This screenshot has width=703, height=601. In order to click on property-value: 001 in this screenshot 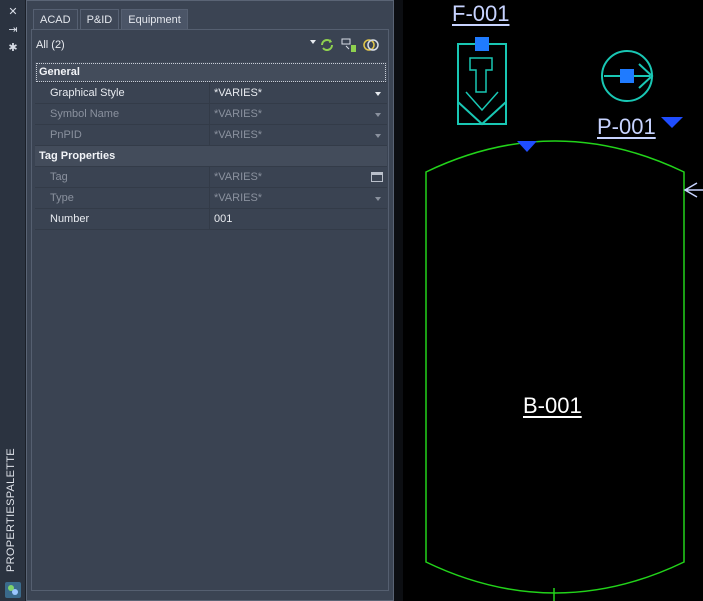, I will do `click(298, 219)`.